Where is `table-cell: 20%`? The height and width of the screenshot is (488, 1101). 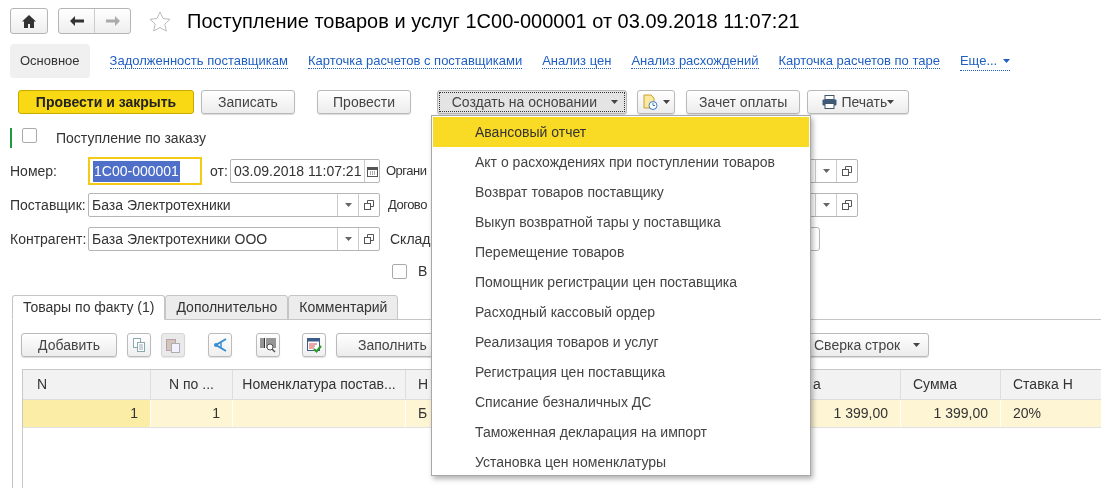
table-cell: 20% is located at coordinates (1051, 413).